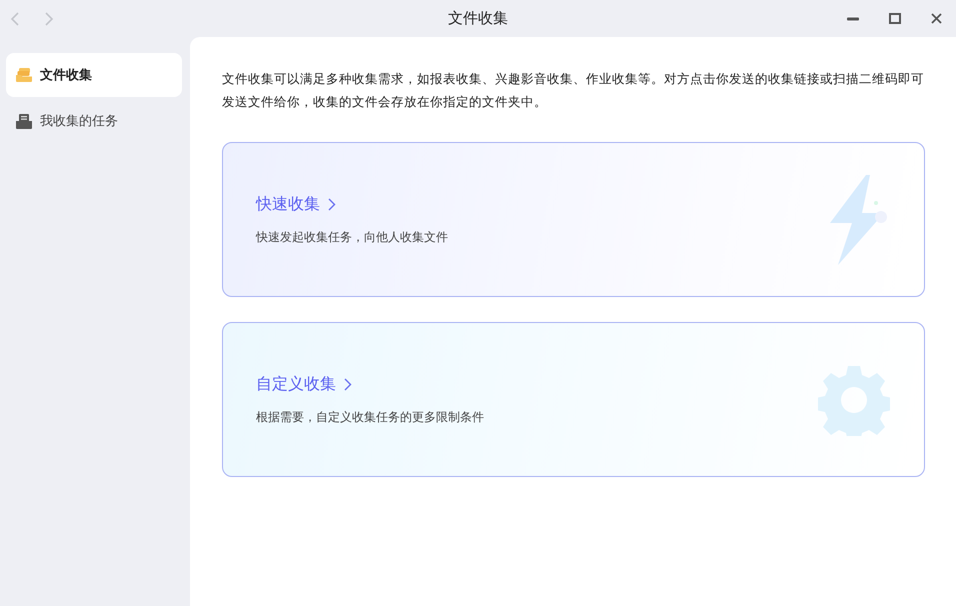 The width and height of the screenshot is (956, 606). What do you see at coordinates (352, 237) in the screenshot?
I see `card-description: 快速发起收集任务，向他人收集文件` at bounding box center [352, 237].